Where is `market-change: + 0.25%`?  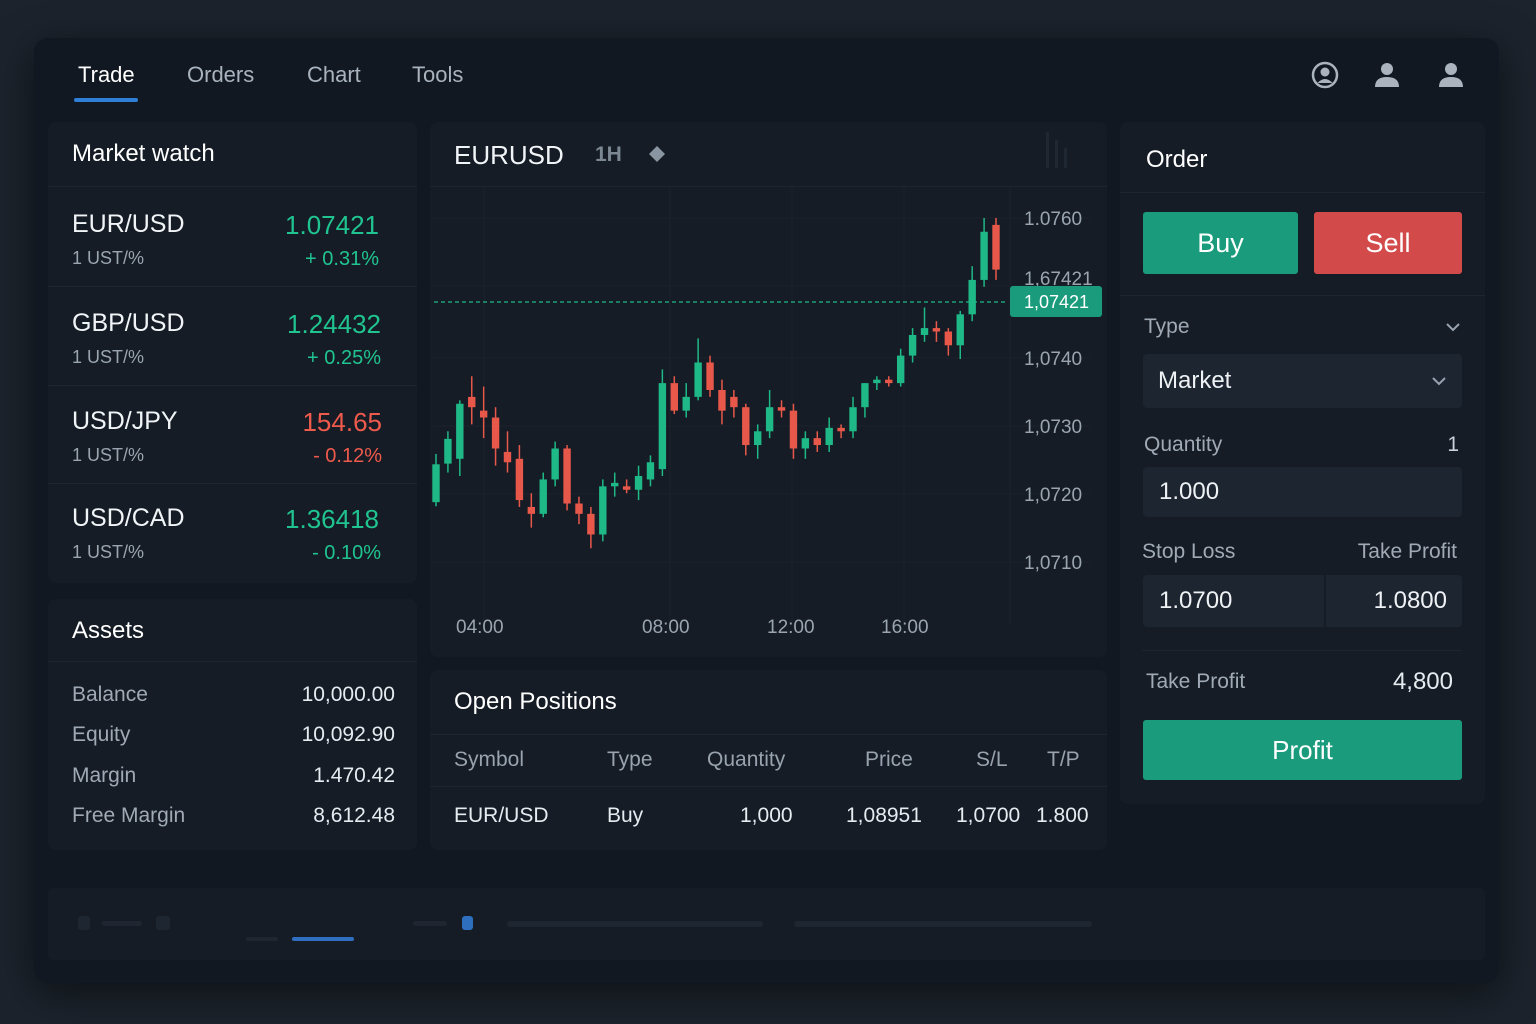 market-change: + 0.25% is located at coordinates (344, 358).